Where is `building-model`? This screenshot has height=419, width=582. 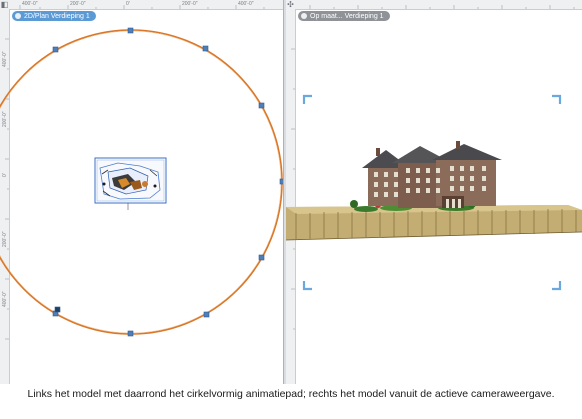 building-model is located at coordinates (432, 174).